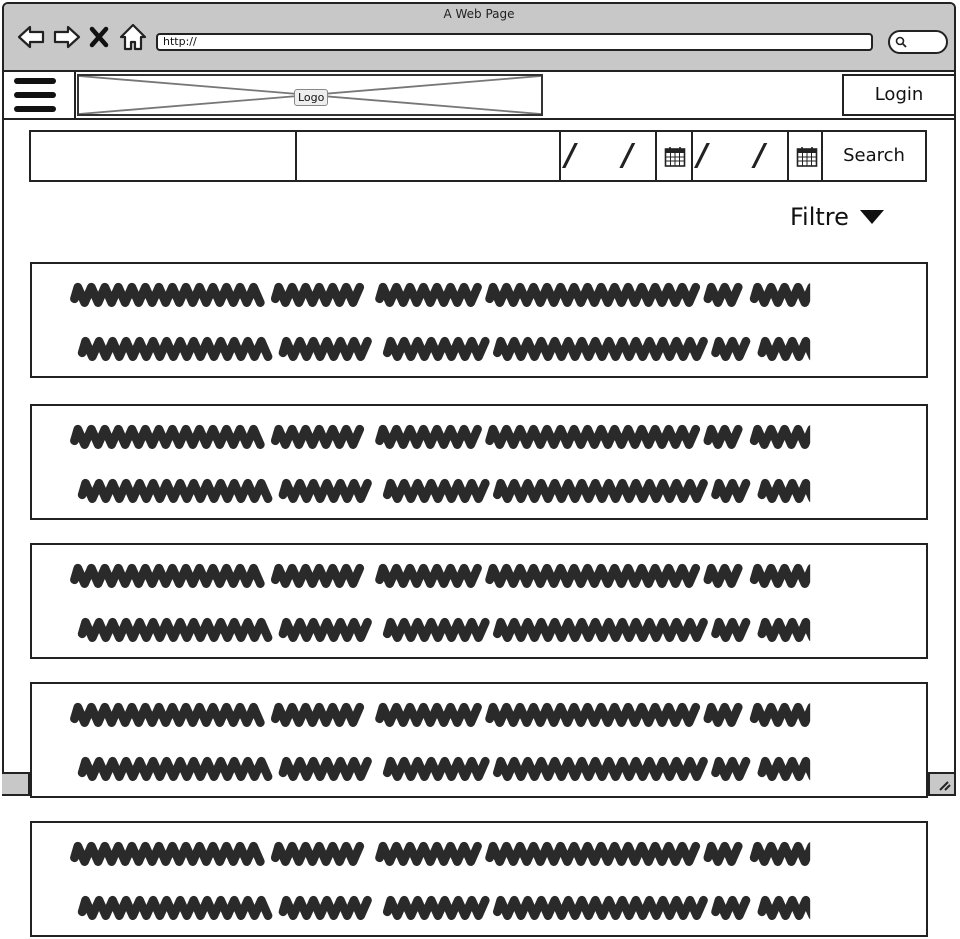 The height and width of the screenshot is (939, 960). What do you see at coordinates (871, 217) in the screenshot?
I see `triangle-down-icon` at bounding box center [871, 217].